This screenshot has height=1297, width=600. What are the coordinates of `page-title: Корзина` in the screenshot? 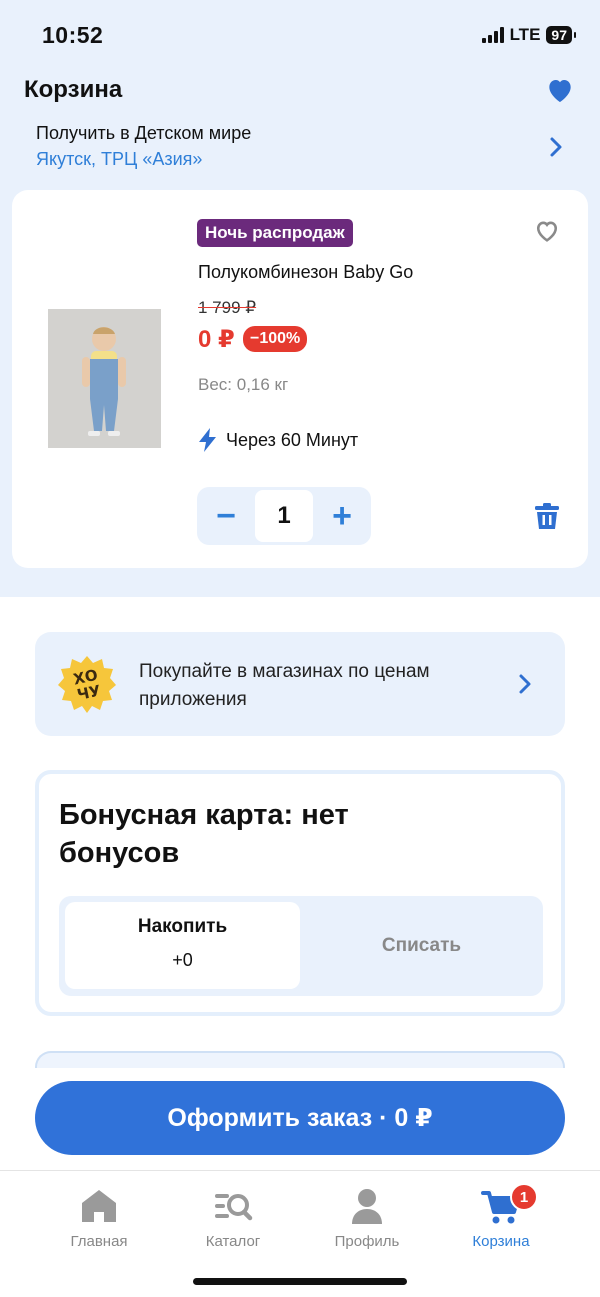 It's located at (73, 89).